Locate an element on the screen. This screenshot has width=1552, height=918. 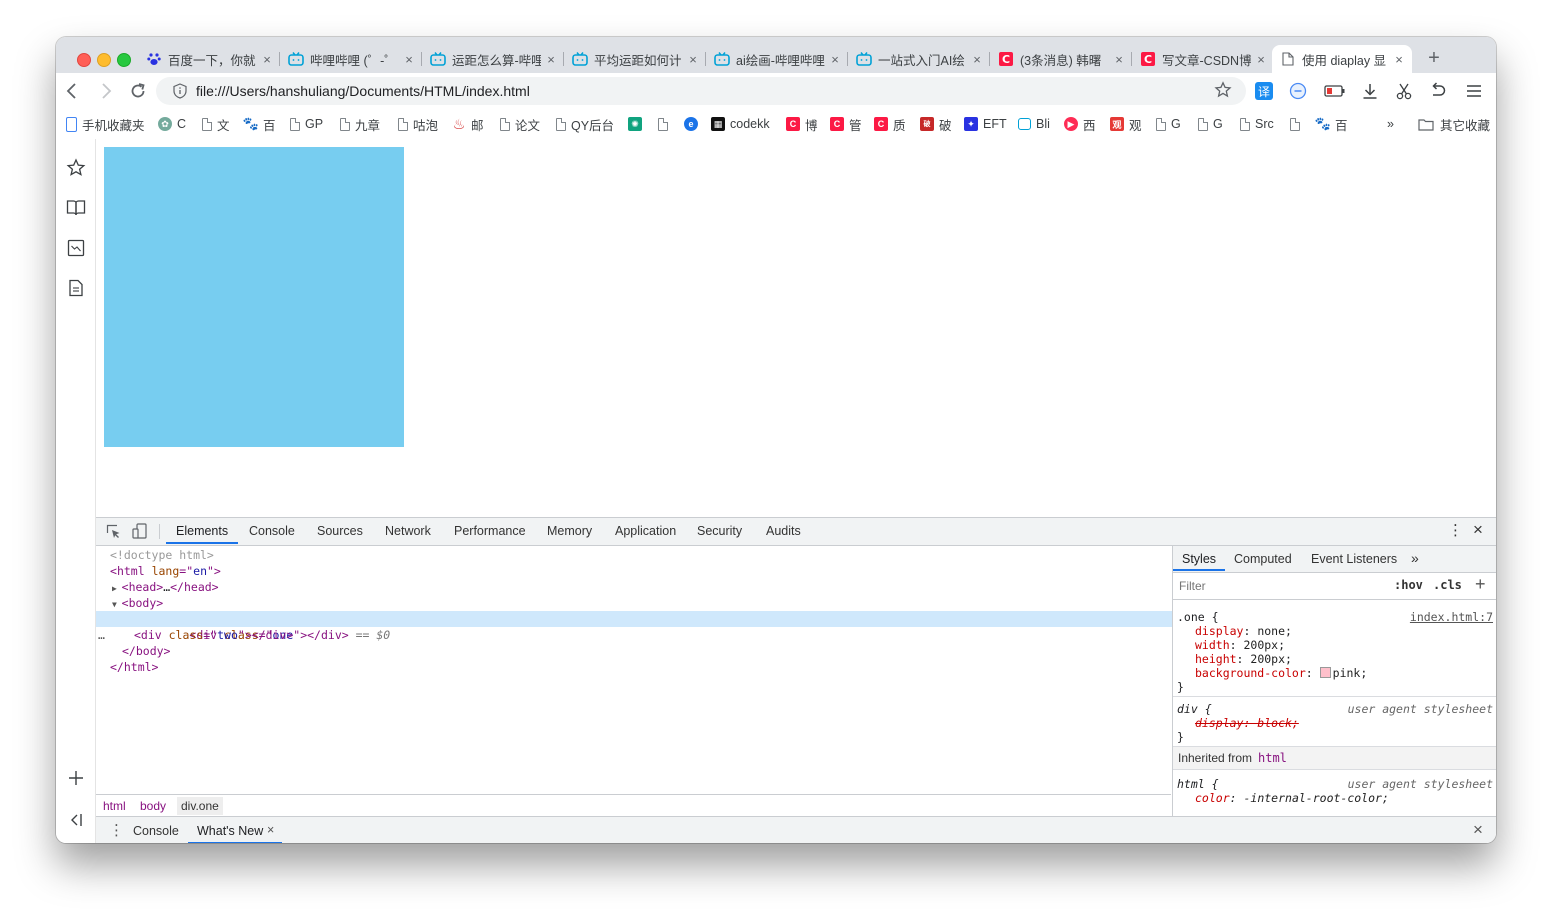
bookmark-gp: GP is located at coordinates (306, 124).